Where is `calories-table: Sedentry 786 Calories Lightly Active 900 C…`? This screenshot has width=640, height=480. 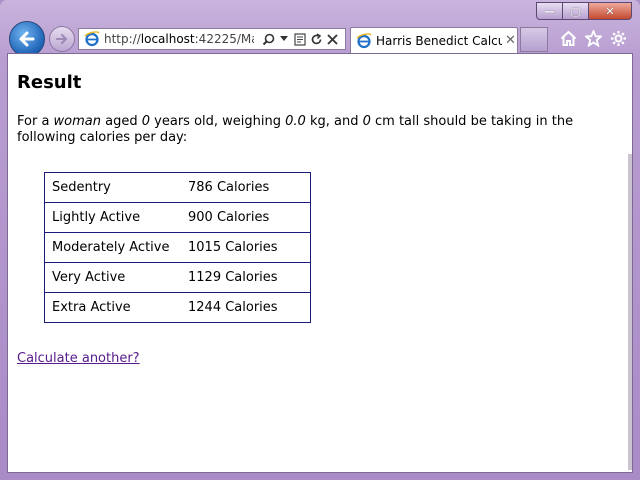
calories-table: Sedentry 786 Calories Lightly Active 900 C… is located at coordinates (177, 247).